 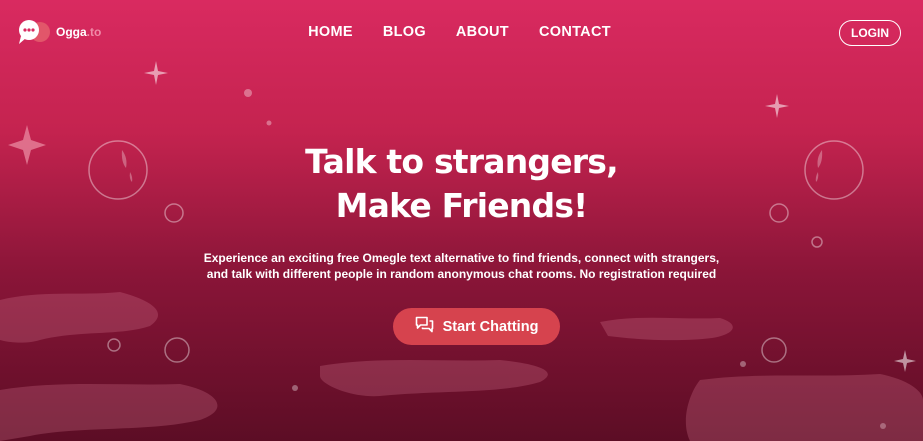 What do you see at coordinates (404, 32) in the screenshot?
I see `nav-blog: BLOG` at bounding box center [404, 32].